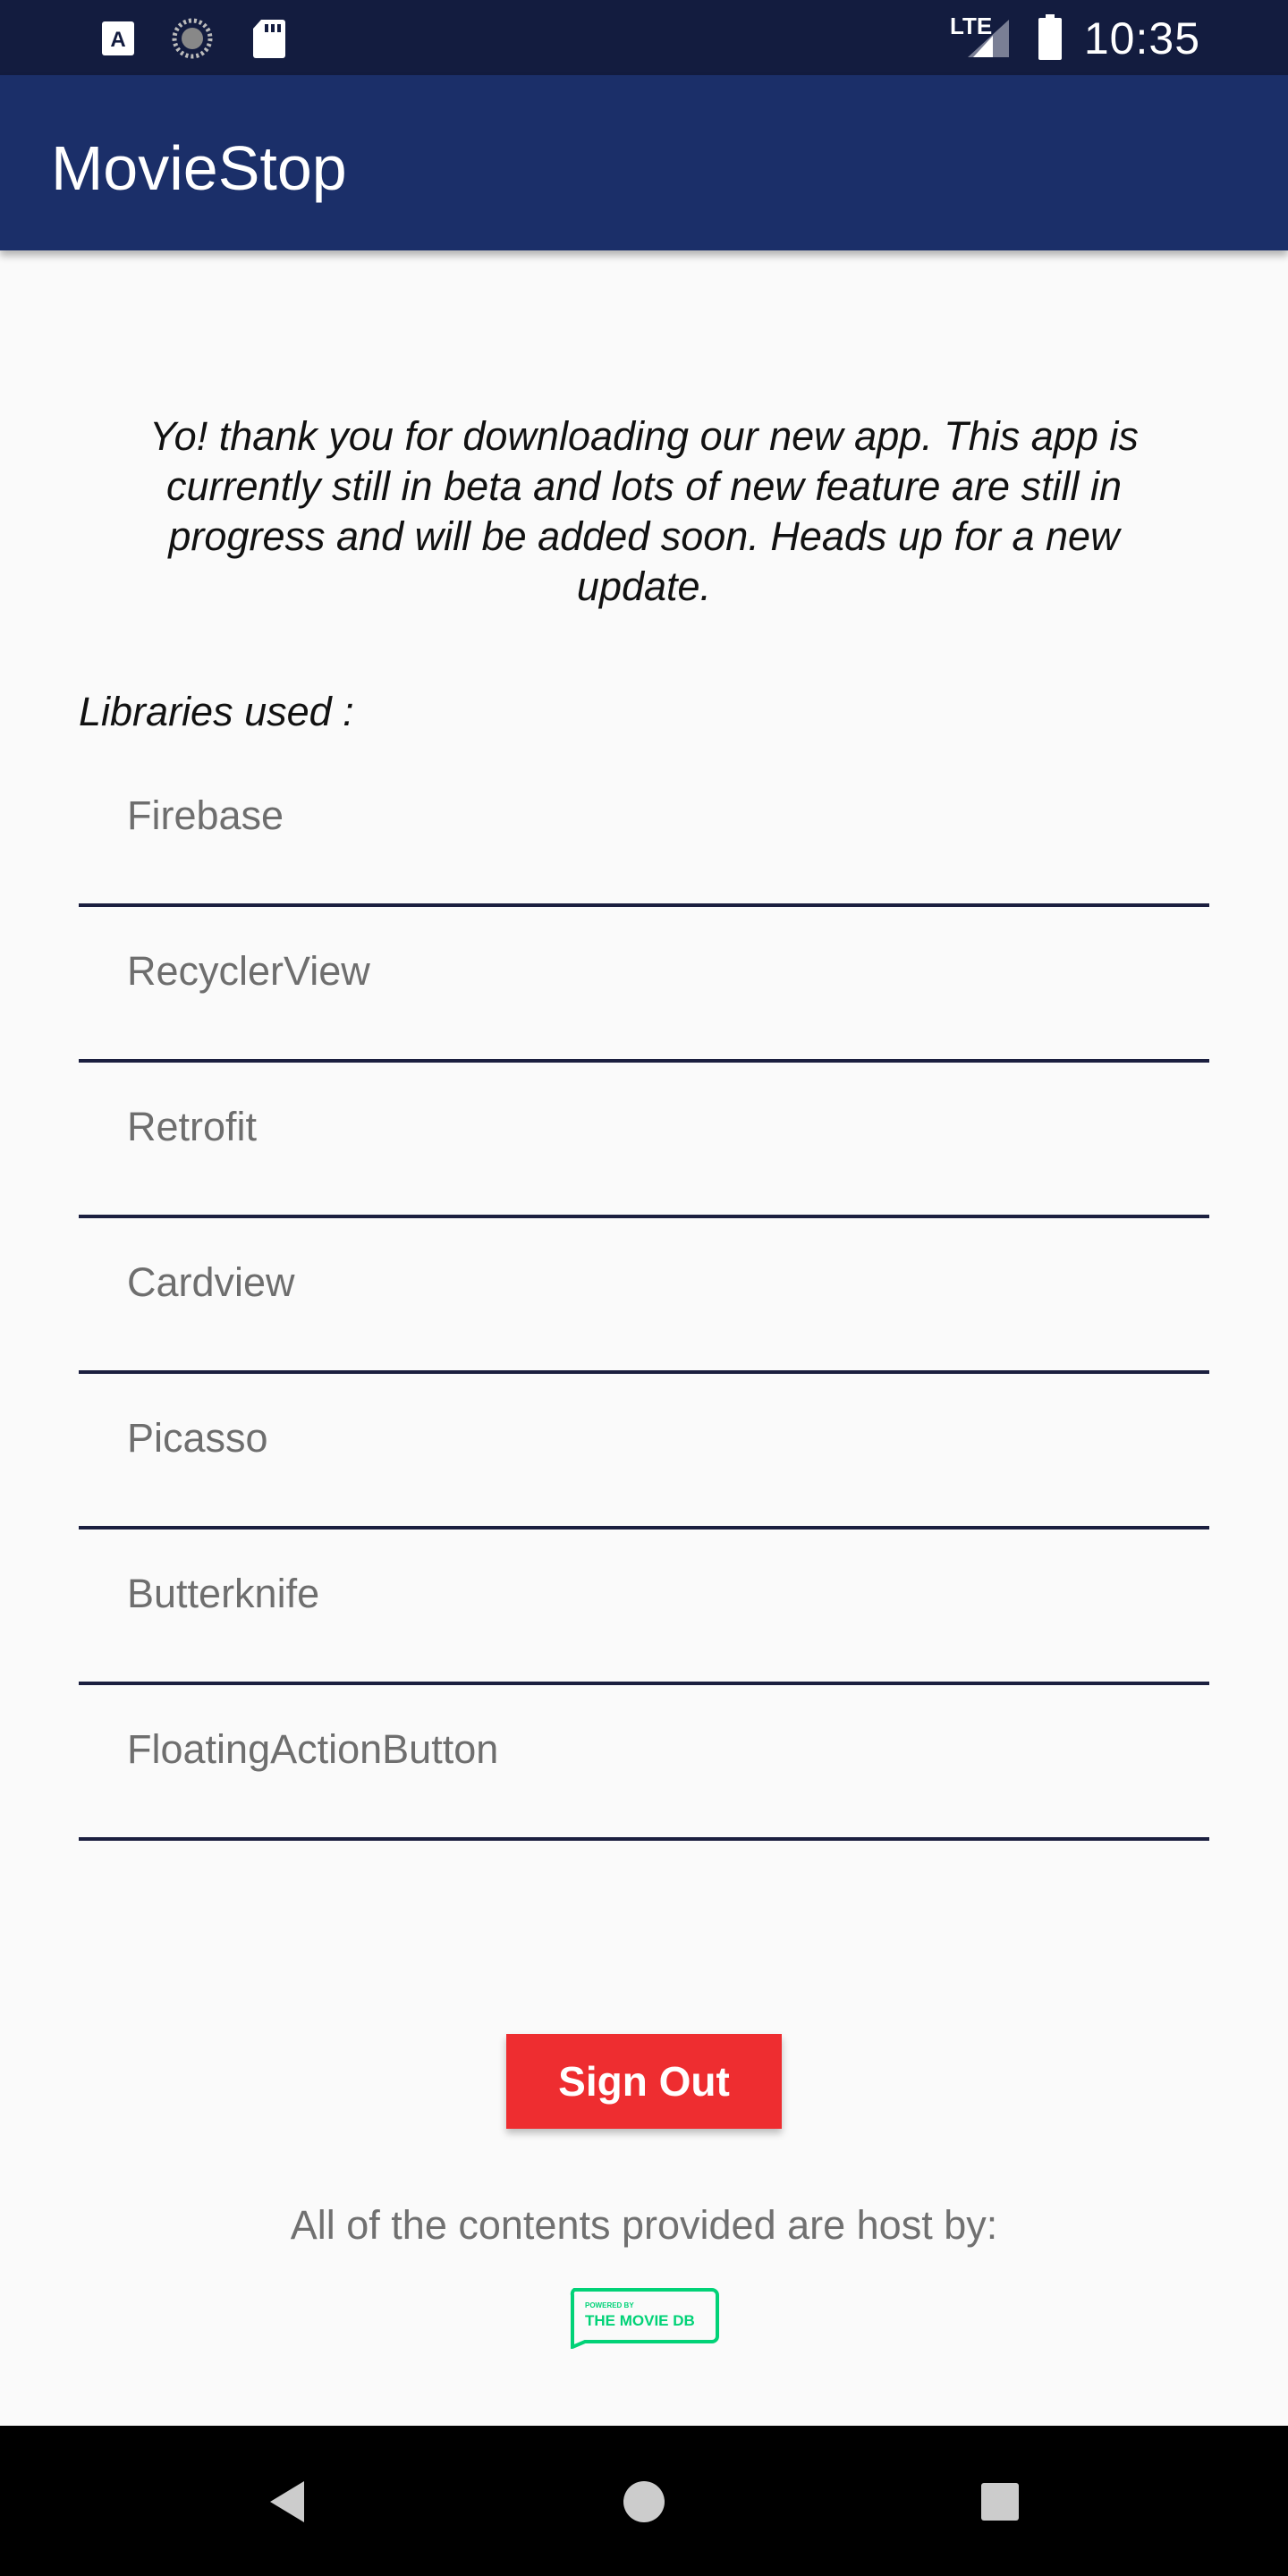 Image resolution: width=1288 pixels, height=2576 pixels. I want to click on sign-out-button: Sign Out, so click(644, 2081).